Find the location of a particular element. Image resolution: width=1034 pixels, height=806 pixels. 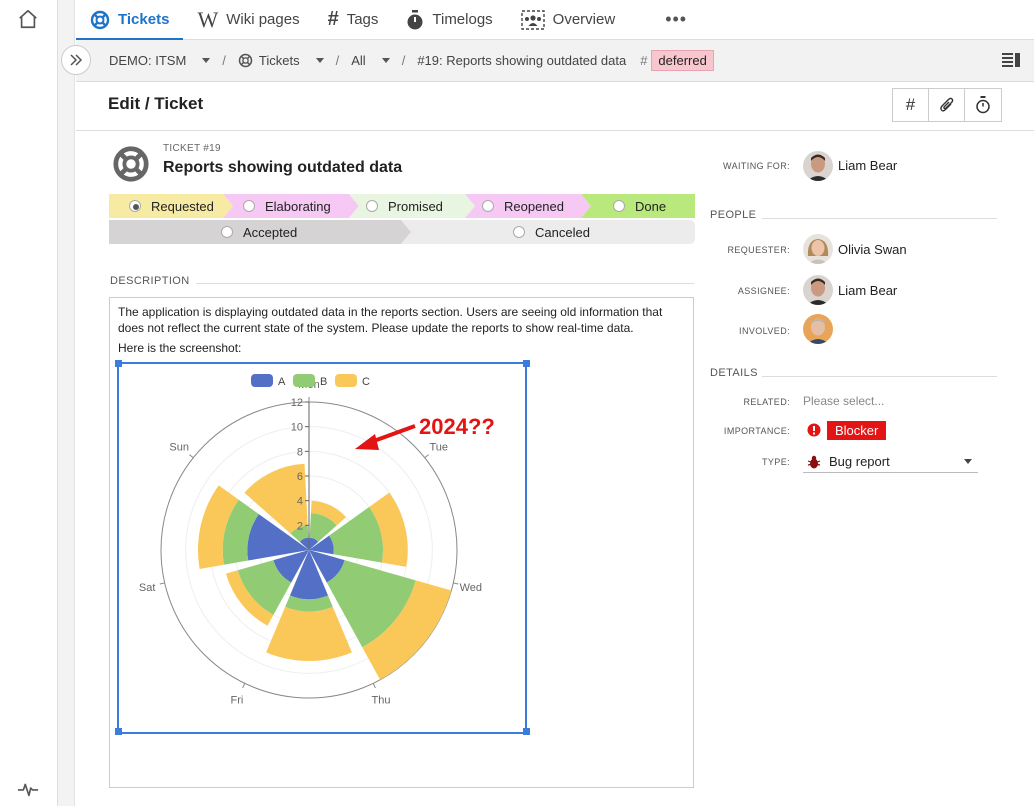

category-label: Sun is located at coordinates (179, 448).